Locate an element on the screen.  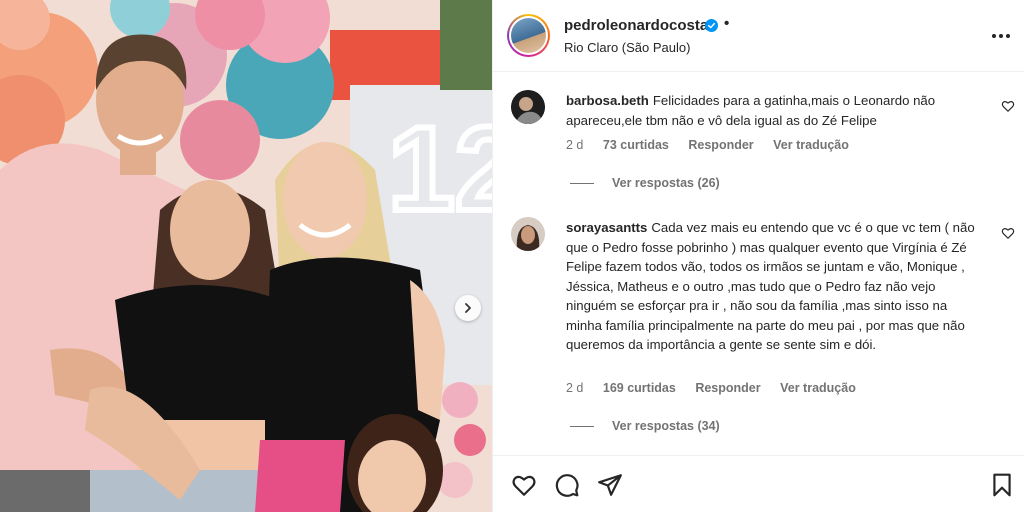
comment-meta: 2 d 169 curtidas Responder Ver tradução is located at coordinates (719, 388).